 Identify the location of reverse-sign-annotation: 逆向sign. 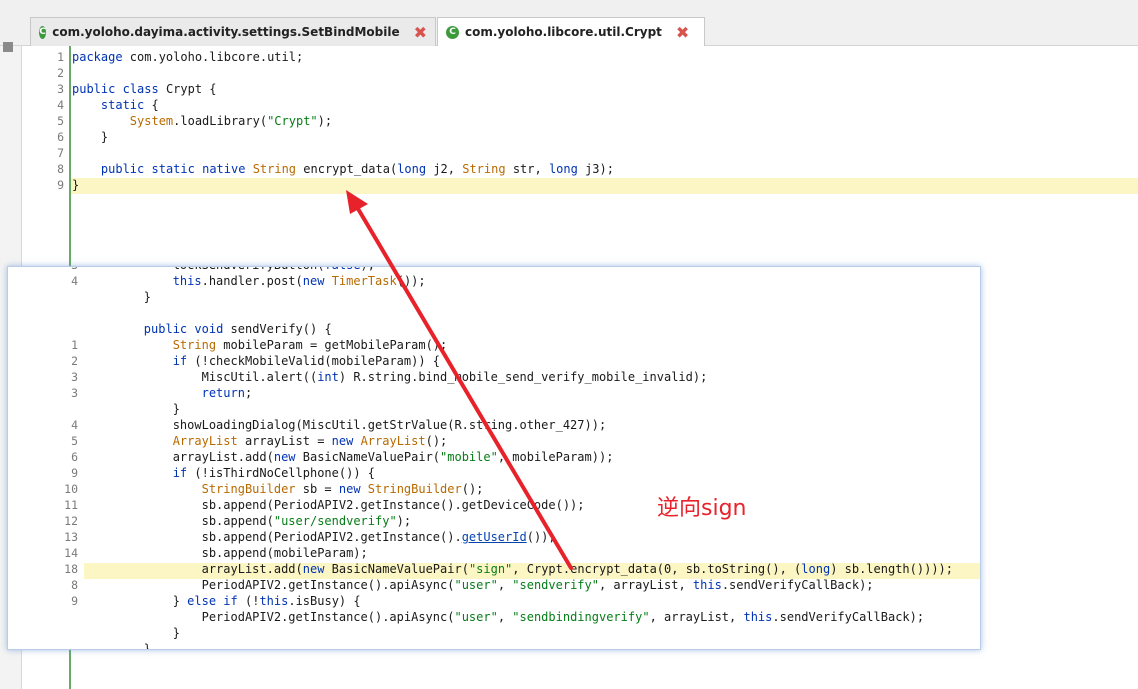
(702, 508).